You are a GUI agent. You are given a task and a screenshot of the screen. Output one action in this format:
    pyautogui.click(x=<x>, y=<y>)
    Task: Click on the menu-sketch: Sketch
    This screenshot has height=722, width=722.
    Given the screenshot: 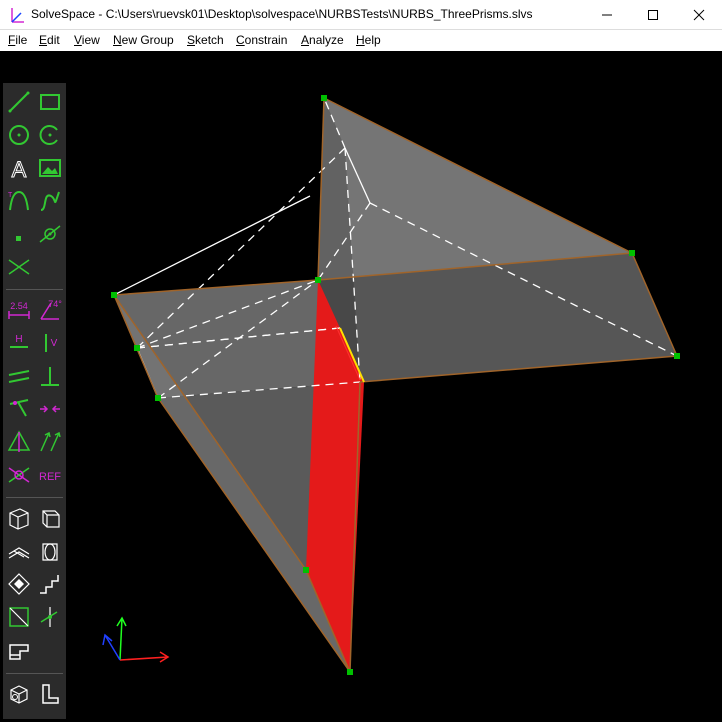 What is the action you would take?
    pyautogui.click(x=205, y=40)
    